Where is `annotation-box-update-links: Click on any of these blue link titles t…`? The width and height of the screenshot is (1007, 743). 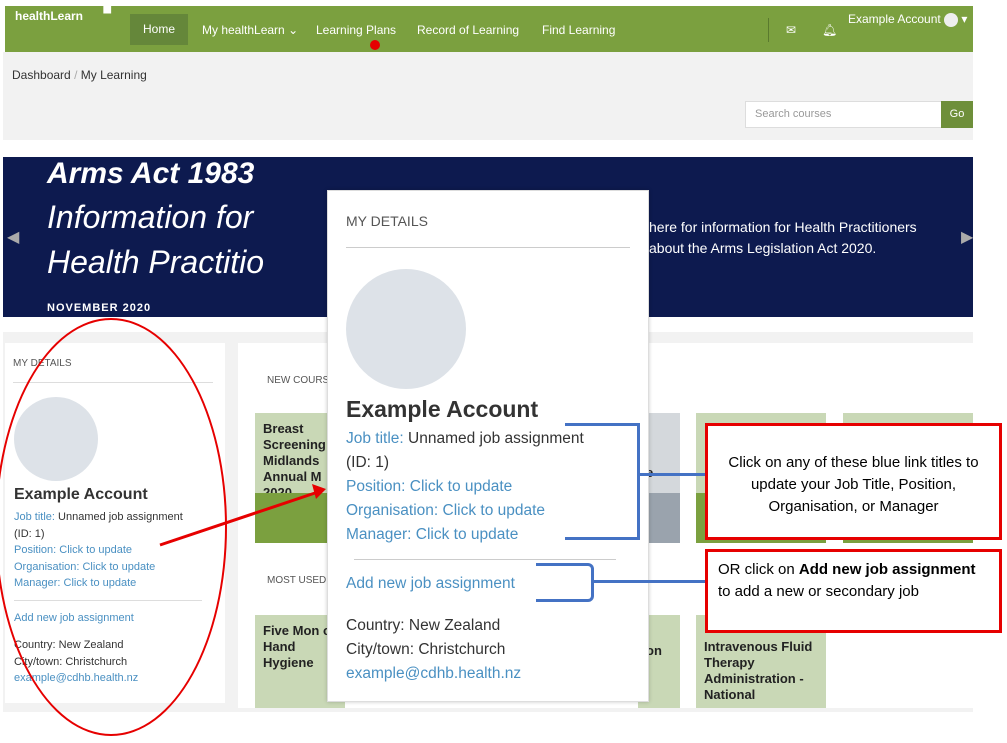
annotation-box-update-links: Click on any of these blue link titles t… is located at coordinates (853, 481).